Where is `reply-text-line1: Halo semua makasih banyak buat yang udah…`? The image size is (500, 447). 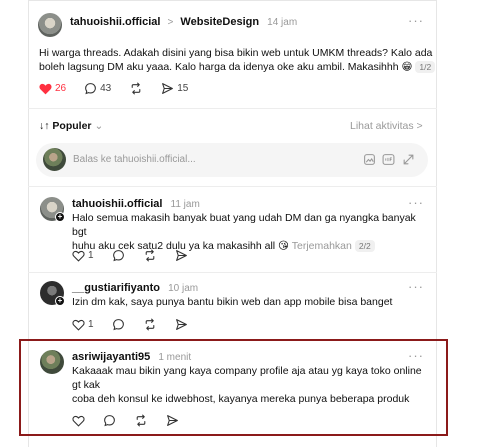
reply-text-line1: Halo semua makasih banyak buat yang udah… is located at coordinates (244, 225).